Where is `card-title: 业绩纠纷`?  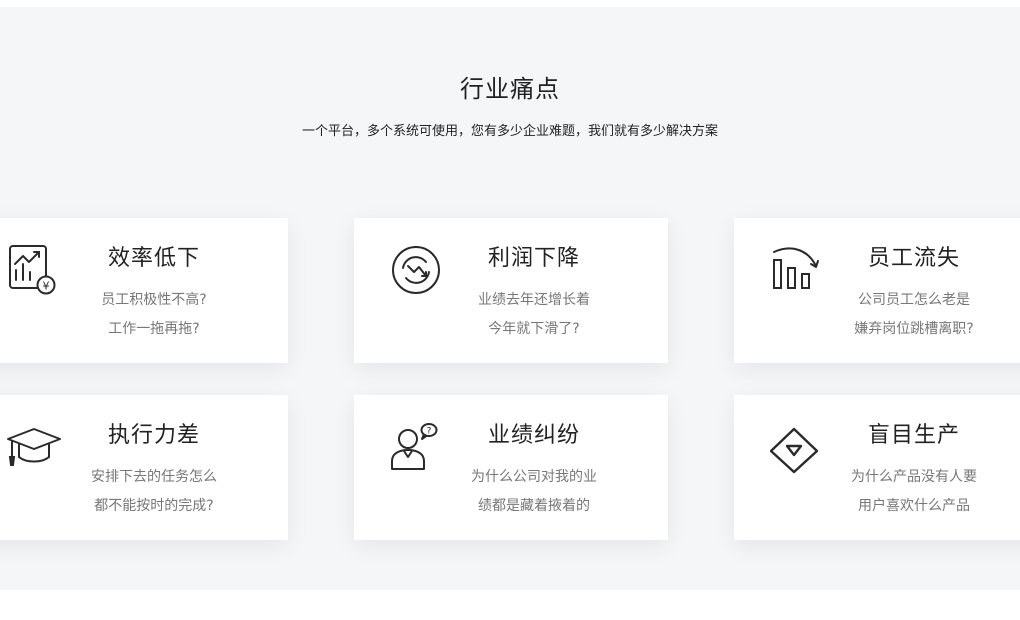 card-title: 业绩纠纷 is located at coordinates (533, 435).